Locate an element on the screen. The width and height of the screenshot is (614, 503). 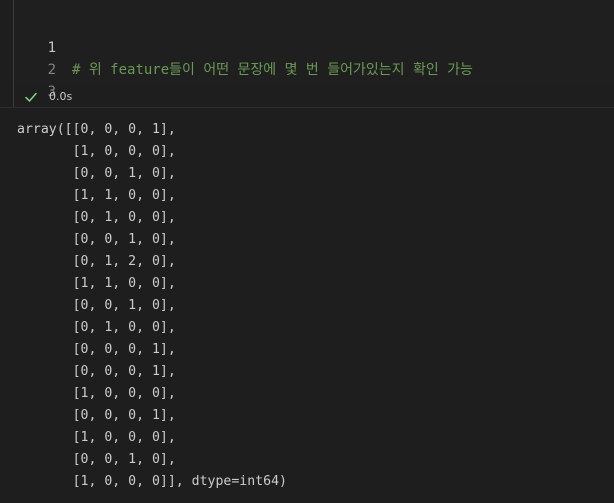
check-icon is located at coordinates (31, 97).